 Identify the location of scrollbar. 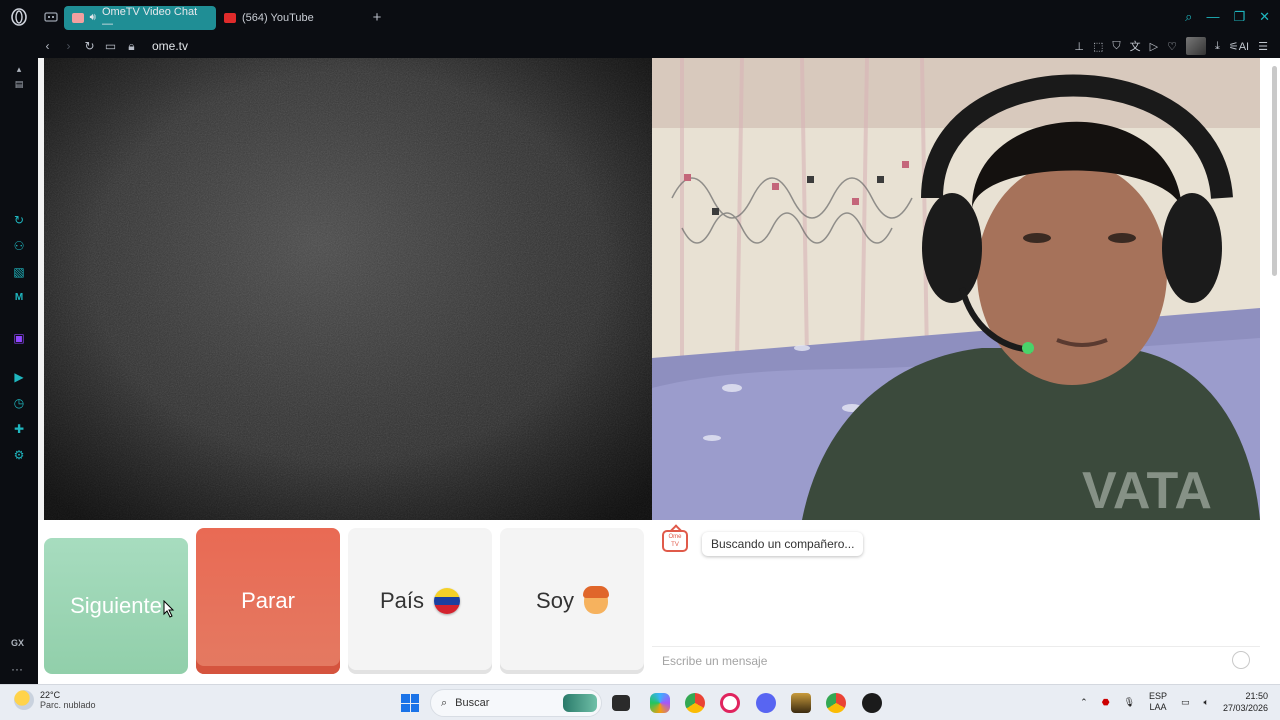
(1275, 371).